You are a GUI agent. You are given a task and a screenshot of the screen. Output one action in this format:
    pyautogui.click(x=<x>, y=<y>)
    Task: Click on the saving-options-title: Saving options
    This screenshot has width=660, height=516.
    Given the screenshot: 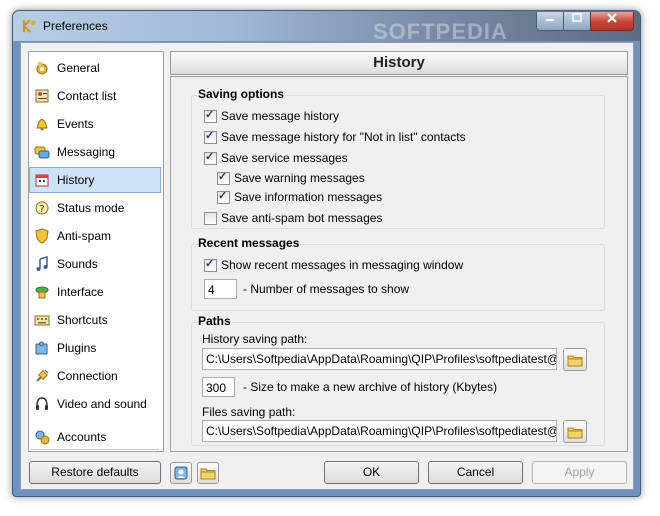 What is the action you would take?
    pyautogui.click(x=241, y=94)
    